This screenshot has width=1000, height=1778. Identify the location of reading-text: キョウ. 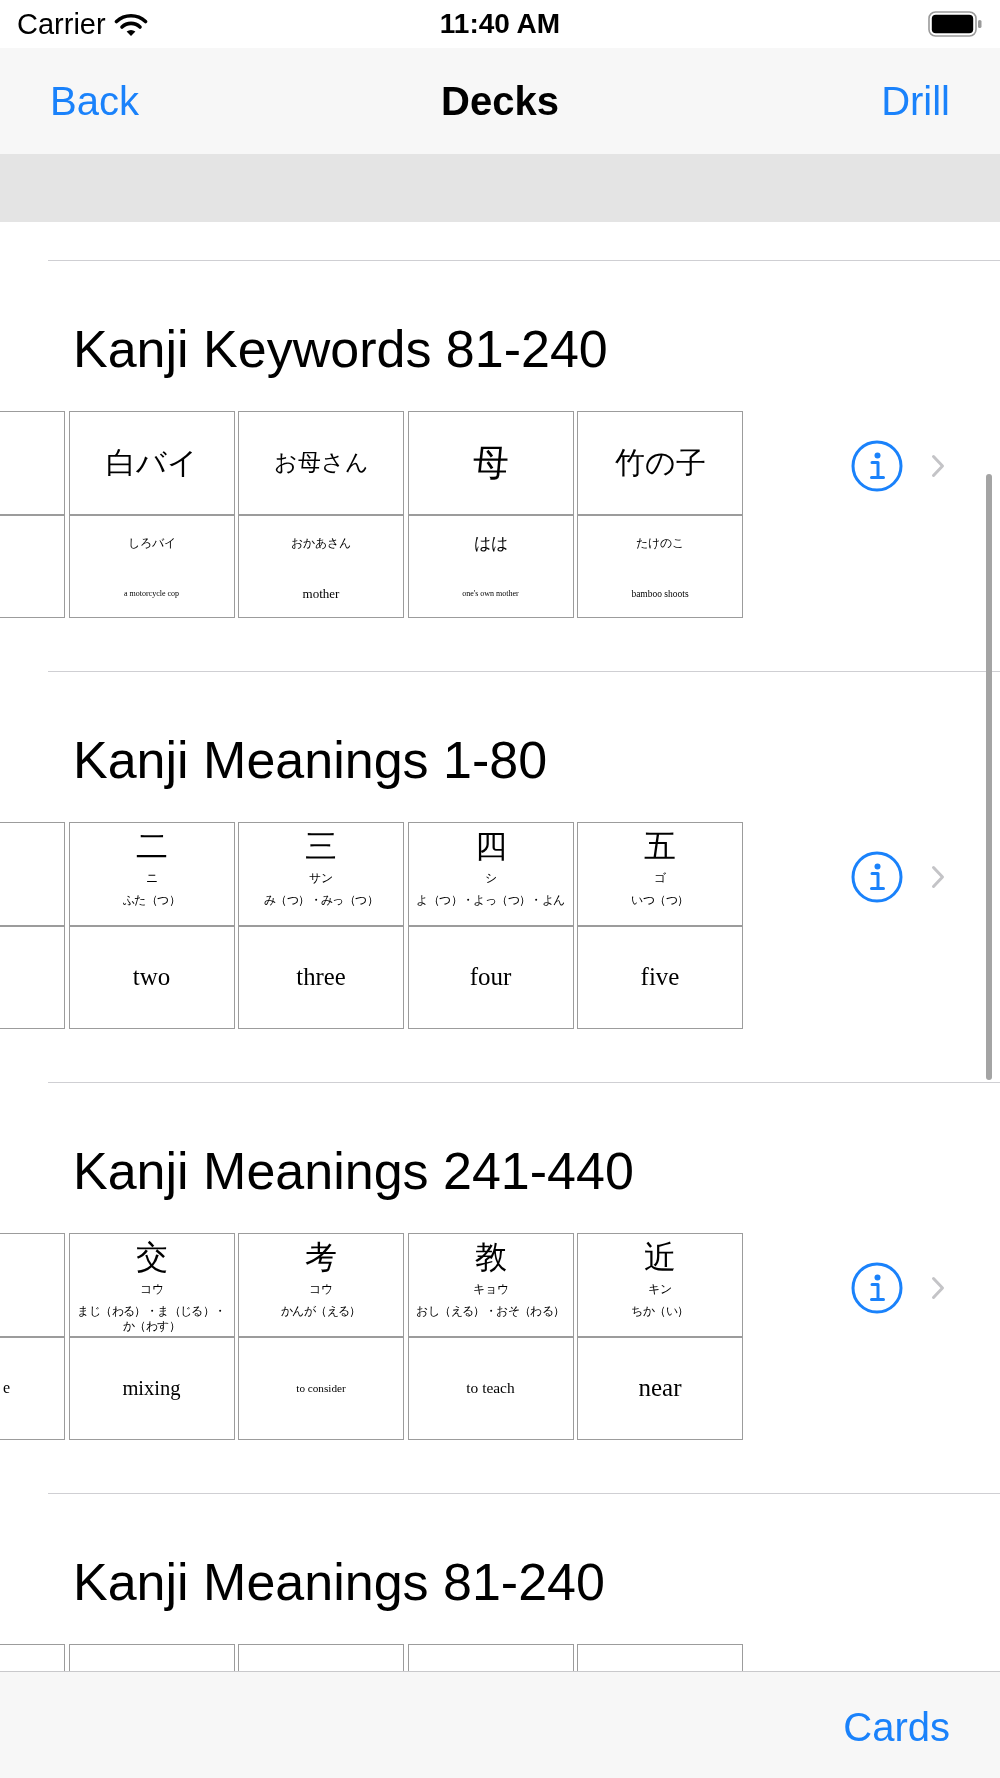
(490, 1289).